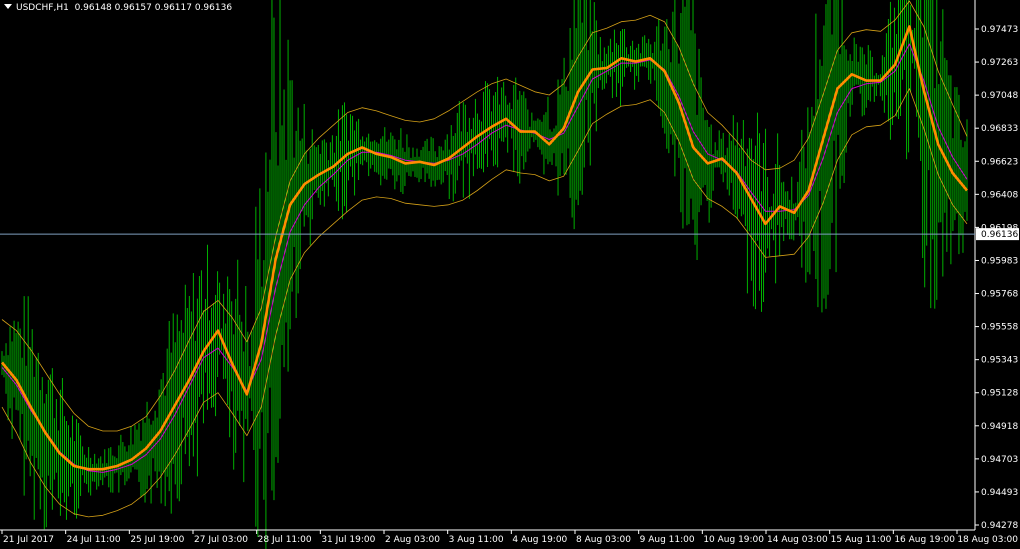 The width and height of the screenshot is (1020, 549). What do you see at coordinates (999, 493) in the screenshot?
I see `y-tick-label: 0.94493` at bounding box center [999, 493].